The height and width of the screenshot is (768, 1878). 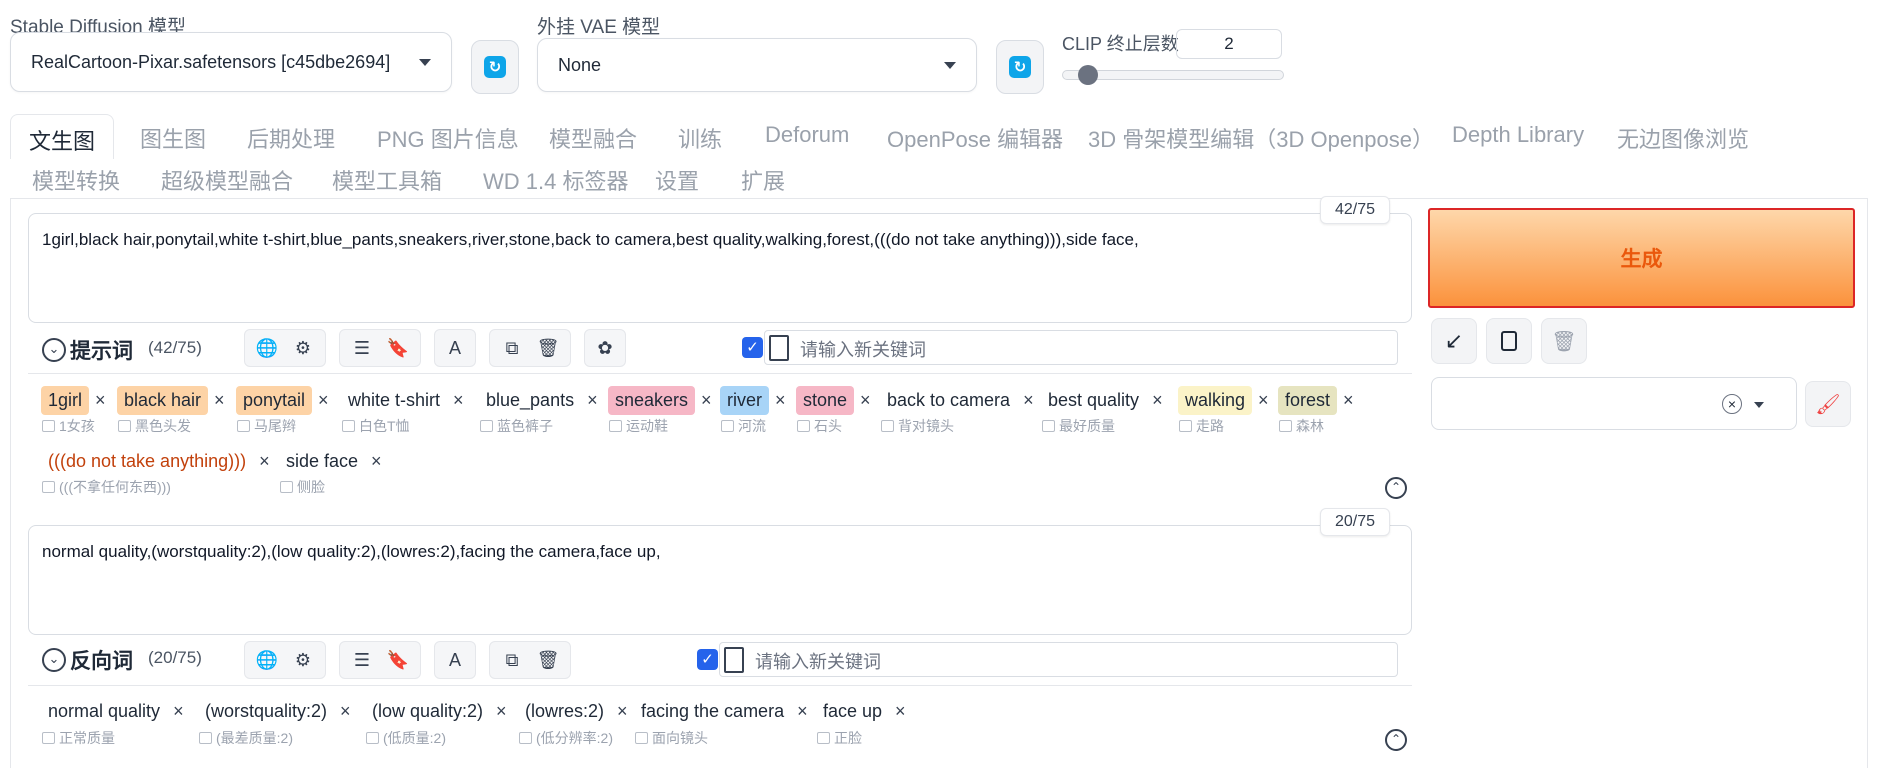 What do you see at coordinates (402, 400) in the screenshot?
I see `prompt-tag: white t-shirt ×` at bounding box center [402, 400].